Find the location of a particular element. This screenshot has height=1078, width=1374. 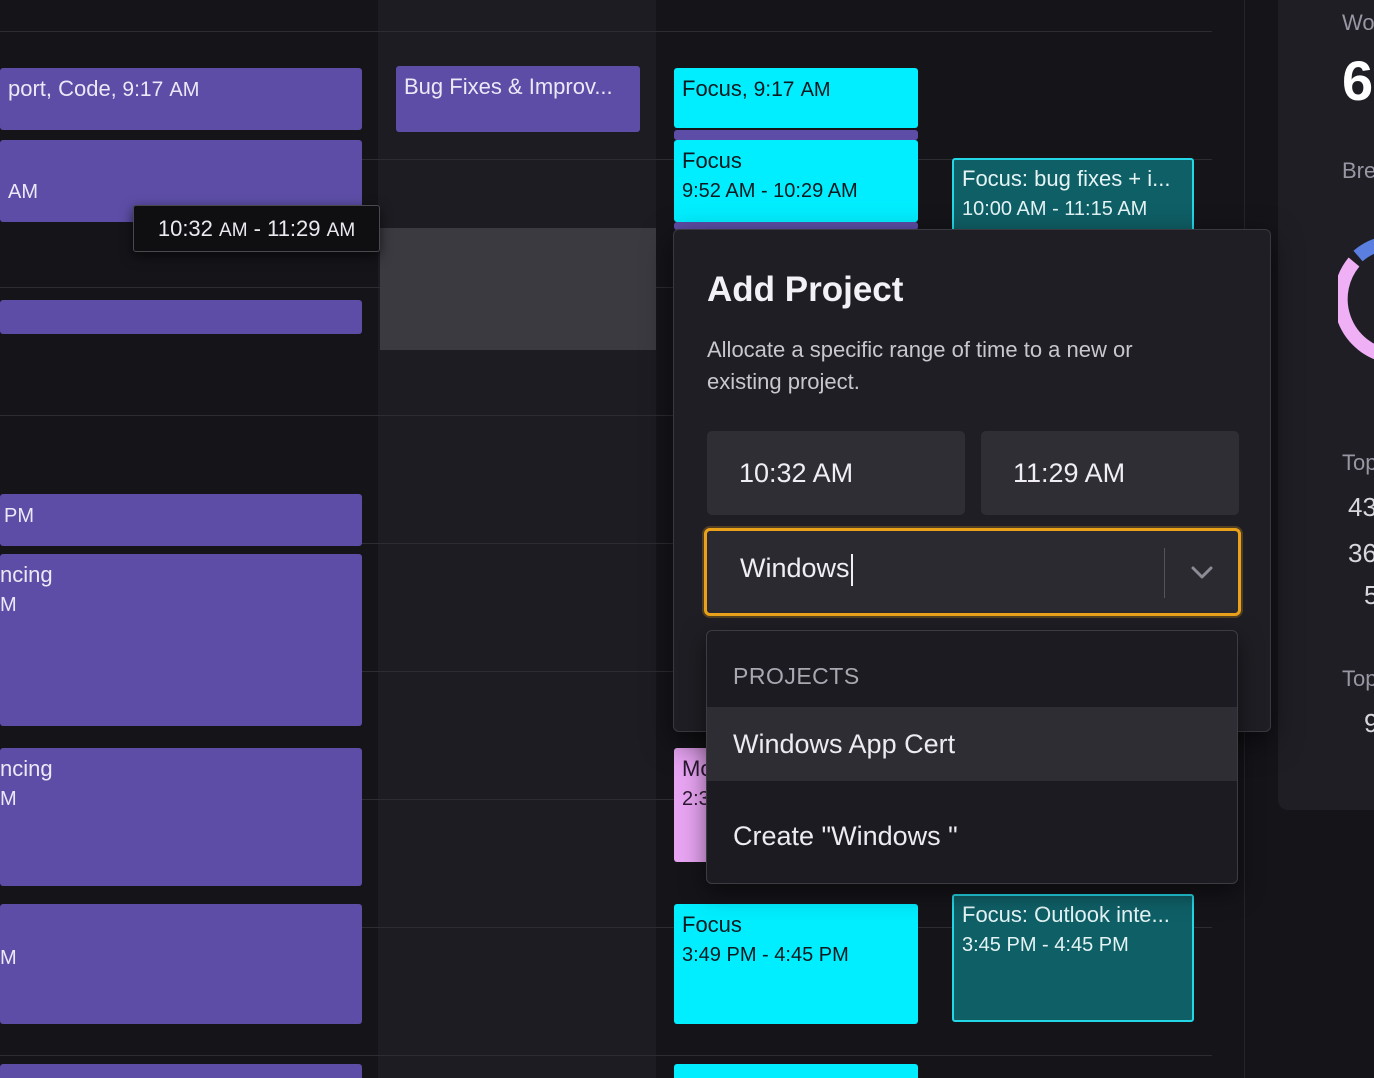

text-caret is located at coordinates (851, 569).